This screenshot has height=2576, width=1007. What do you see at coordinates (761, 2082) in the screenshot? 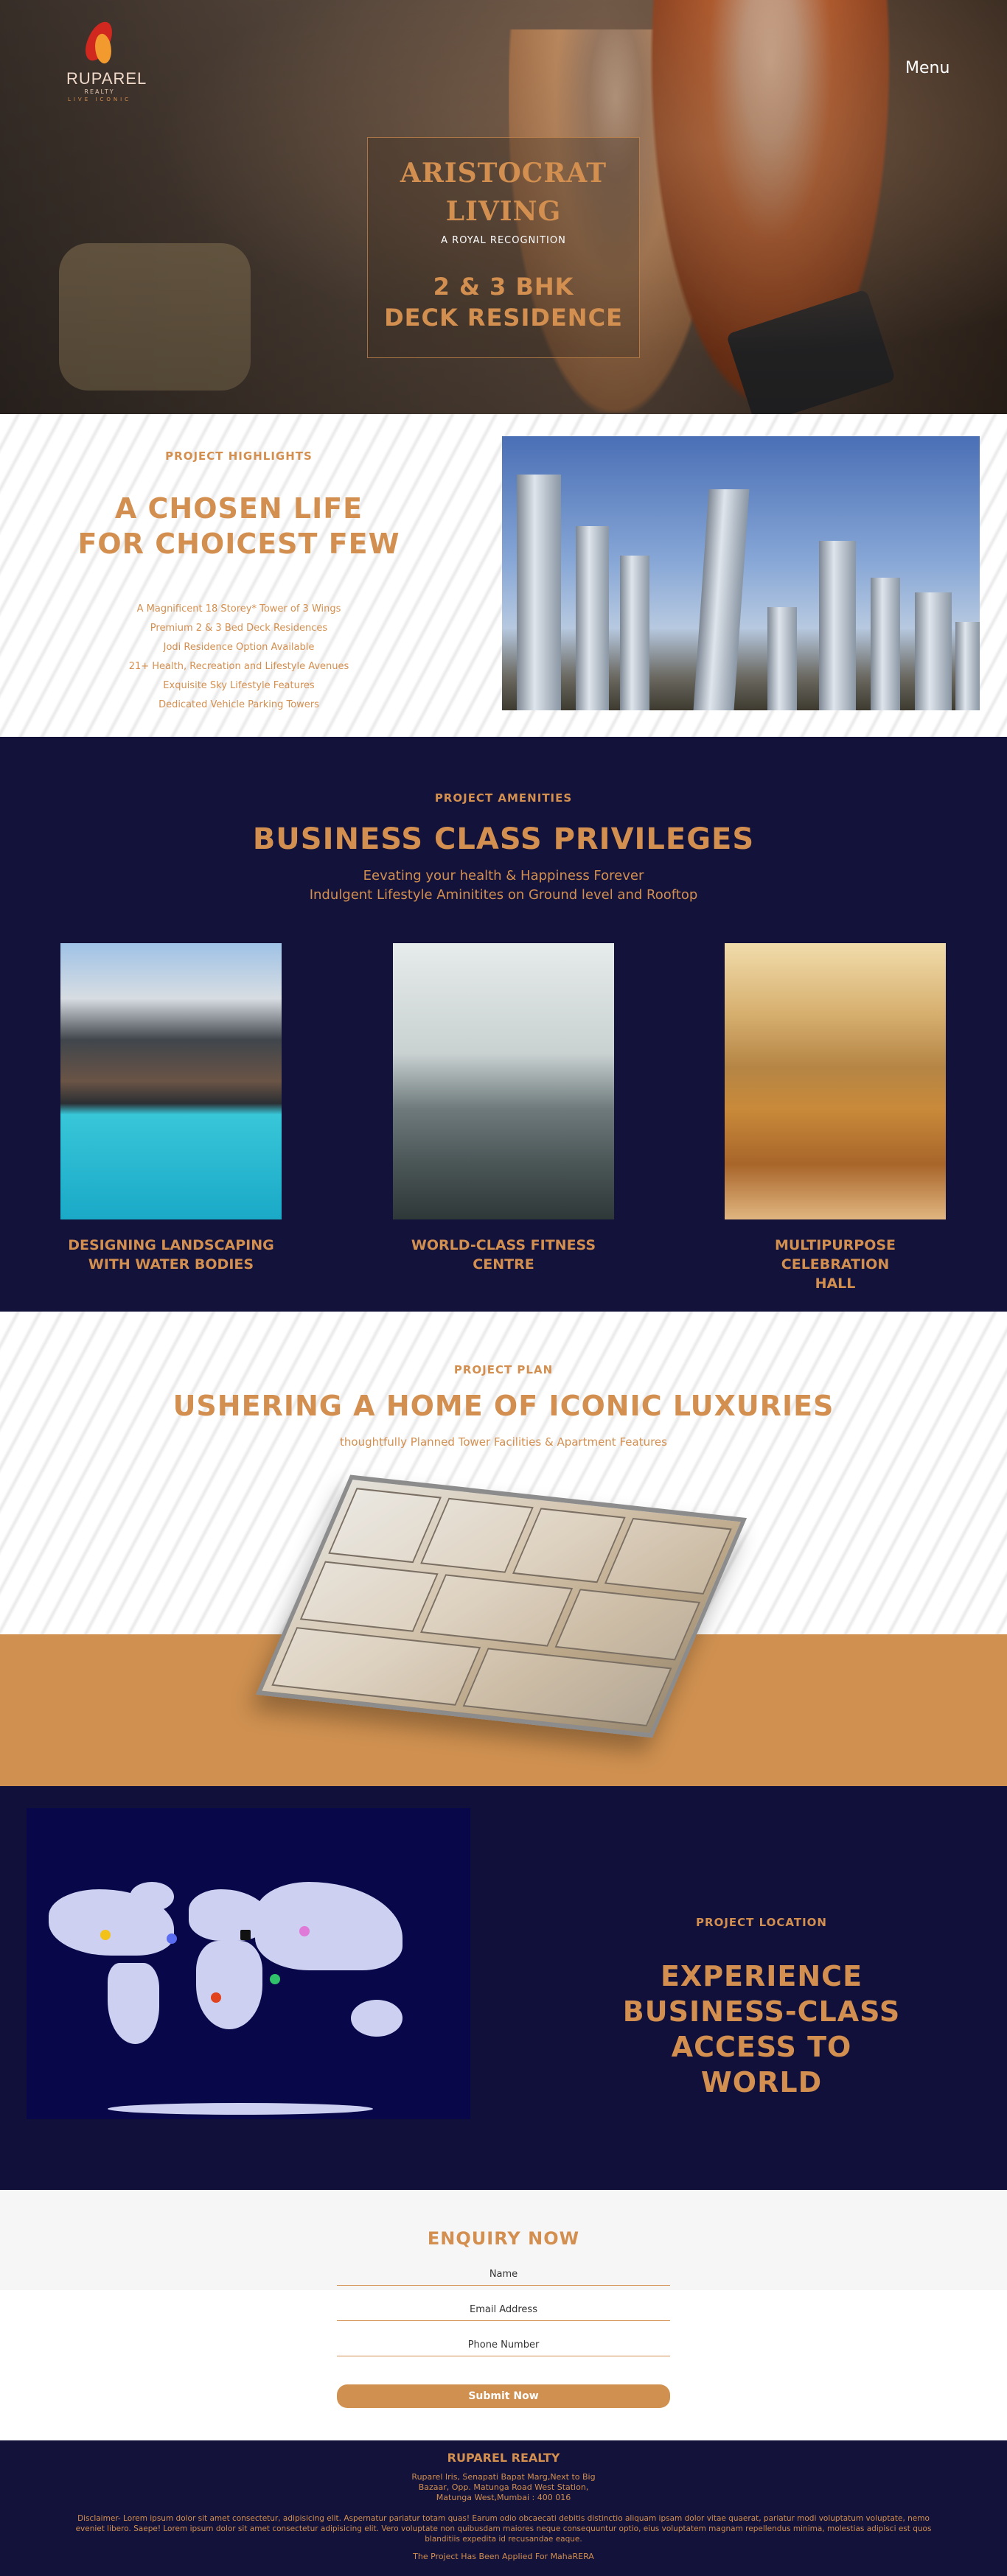
I see `location-title-line4: WORLD` at bounding box center [761, 2082].